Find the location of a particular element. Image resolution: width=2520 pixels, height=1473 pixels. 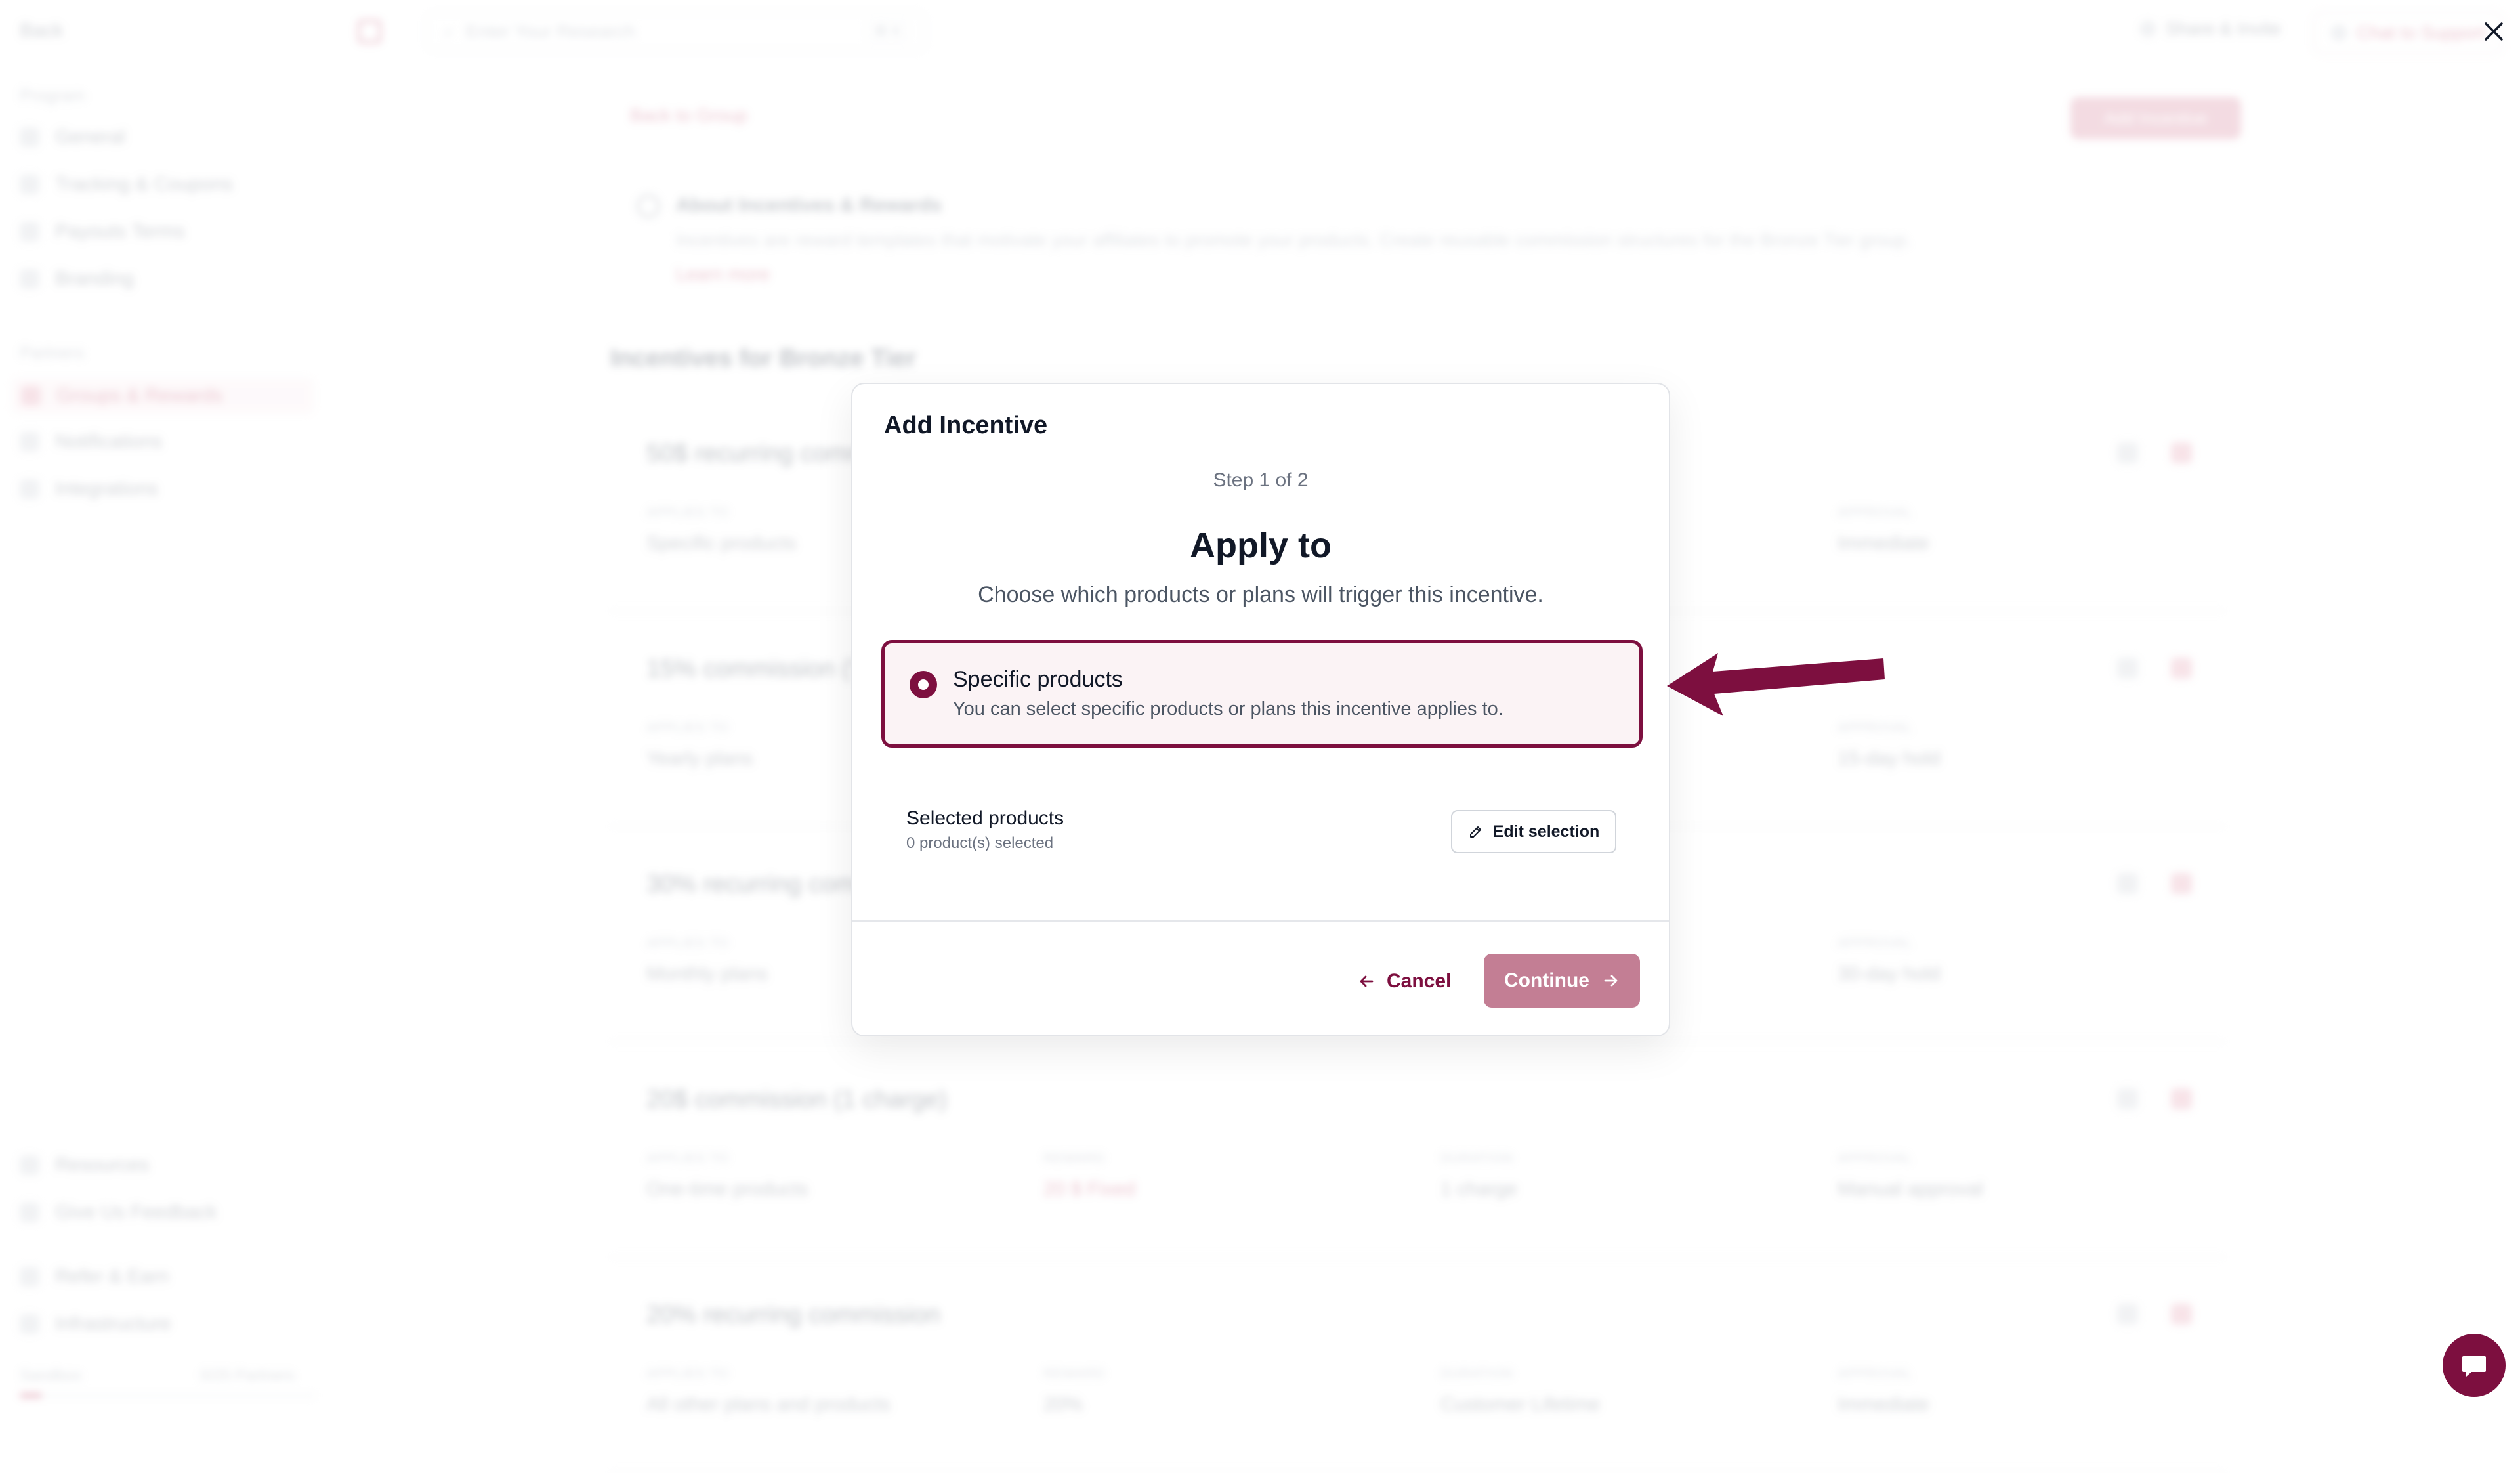

arrow-left-icon is located at coordinates (1367, 981).